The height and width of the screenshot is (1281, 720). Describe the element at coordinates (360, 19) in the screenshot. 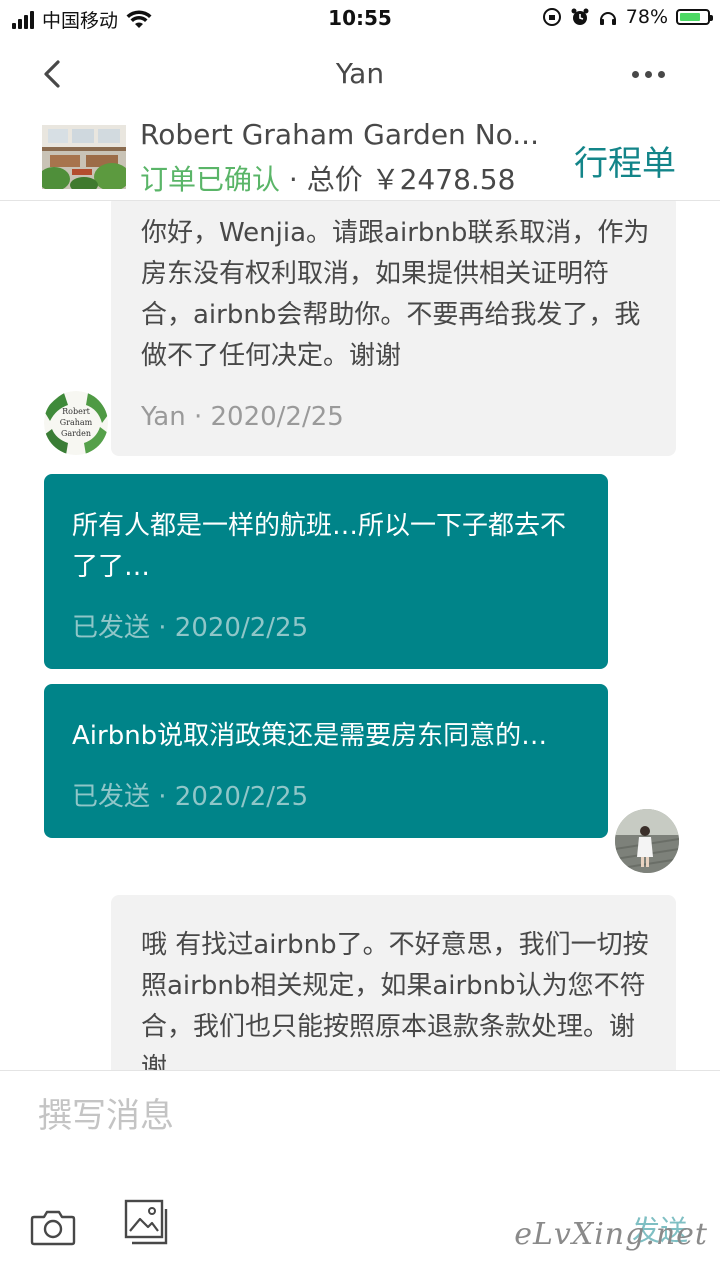

I see `status-bar: 中国移动 10:55 78%` at that location.